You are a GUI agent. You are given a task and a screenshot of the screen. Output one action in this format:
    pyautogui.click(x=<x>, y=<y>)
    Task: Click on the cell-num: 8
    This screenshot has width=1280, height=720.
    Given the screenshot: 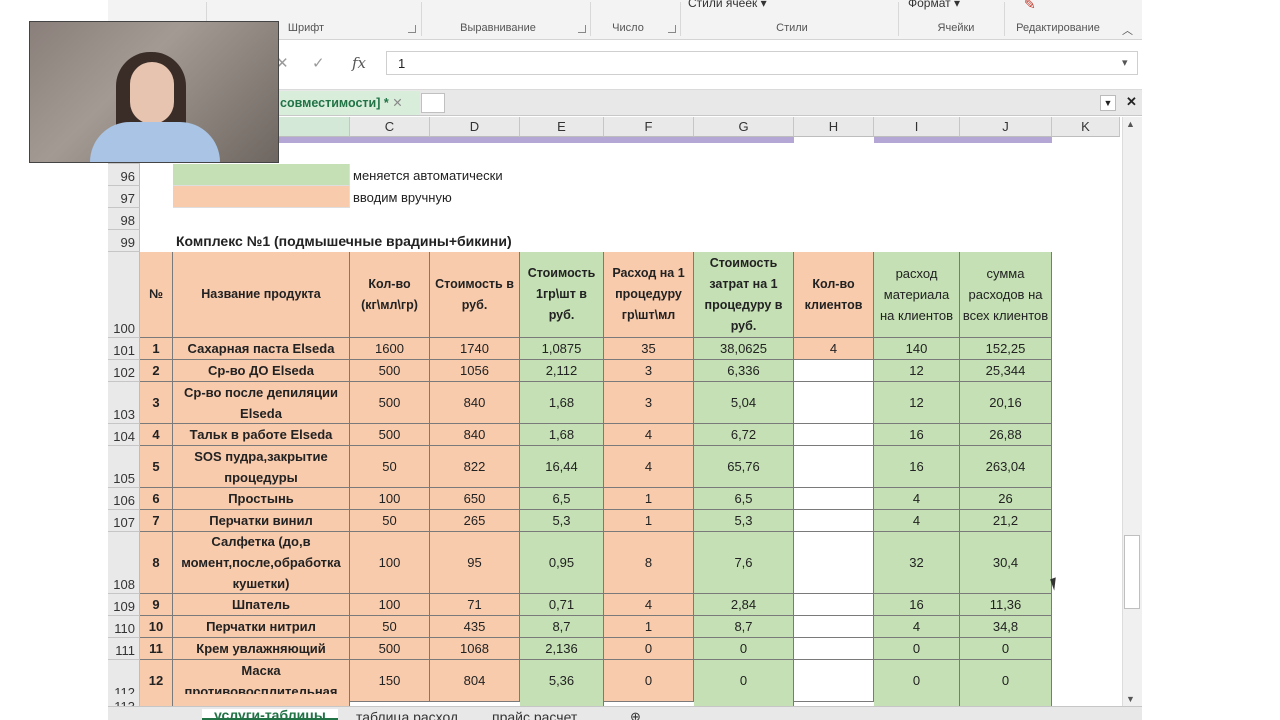 What is the action you would take?
    pyautogui.click(x=156, y=563)
    